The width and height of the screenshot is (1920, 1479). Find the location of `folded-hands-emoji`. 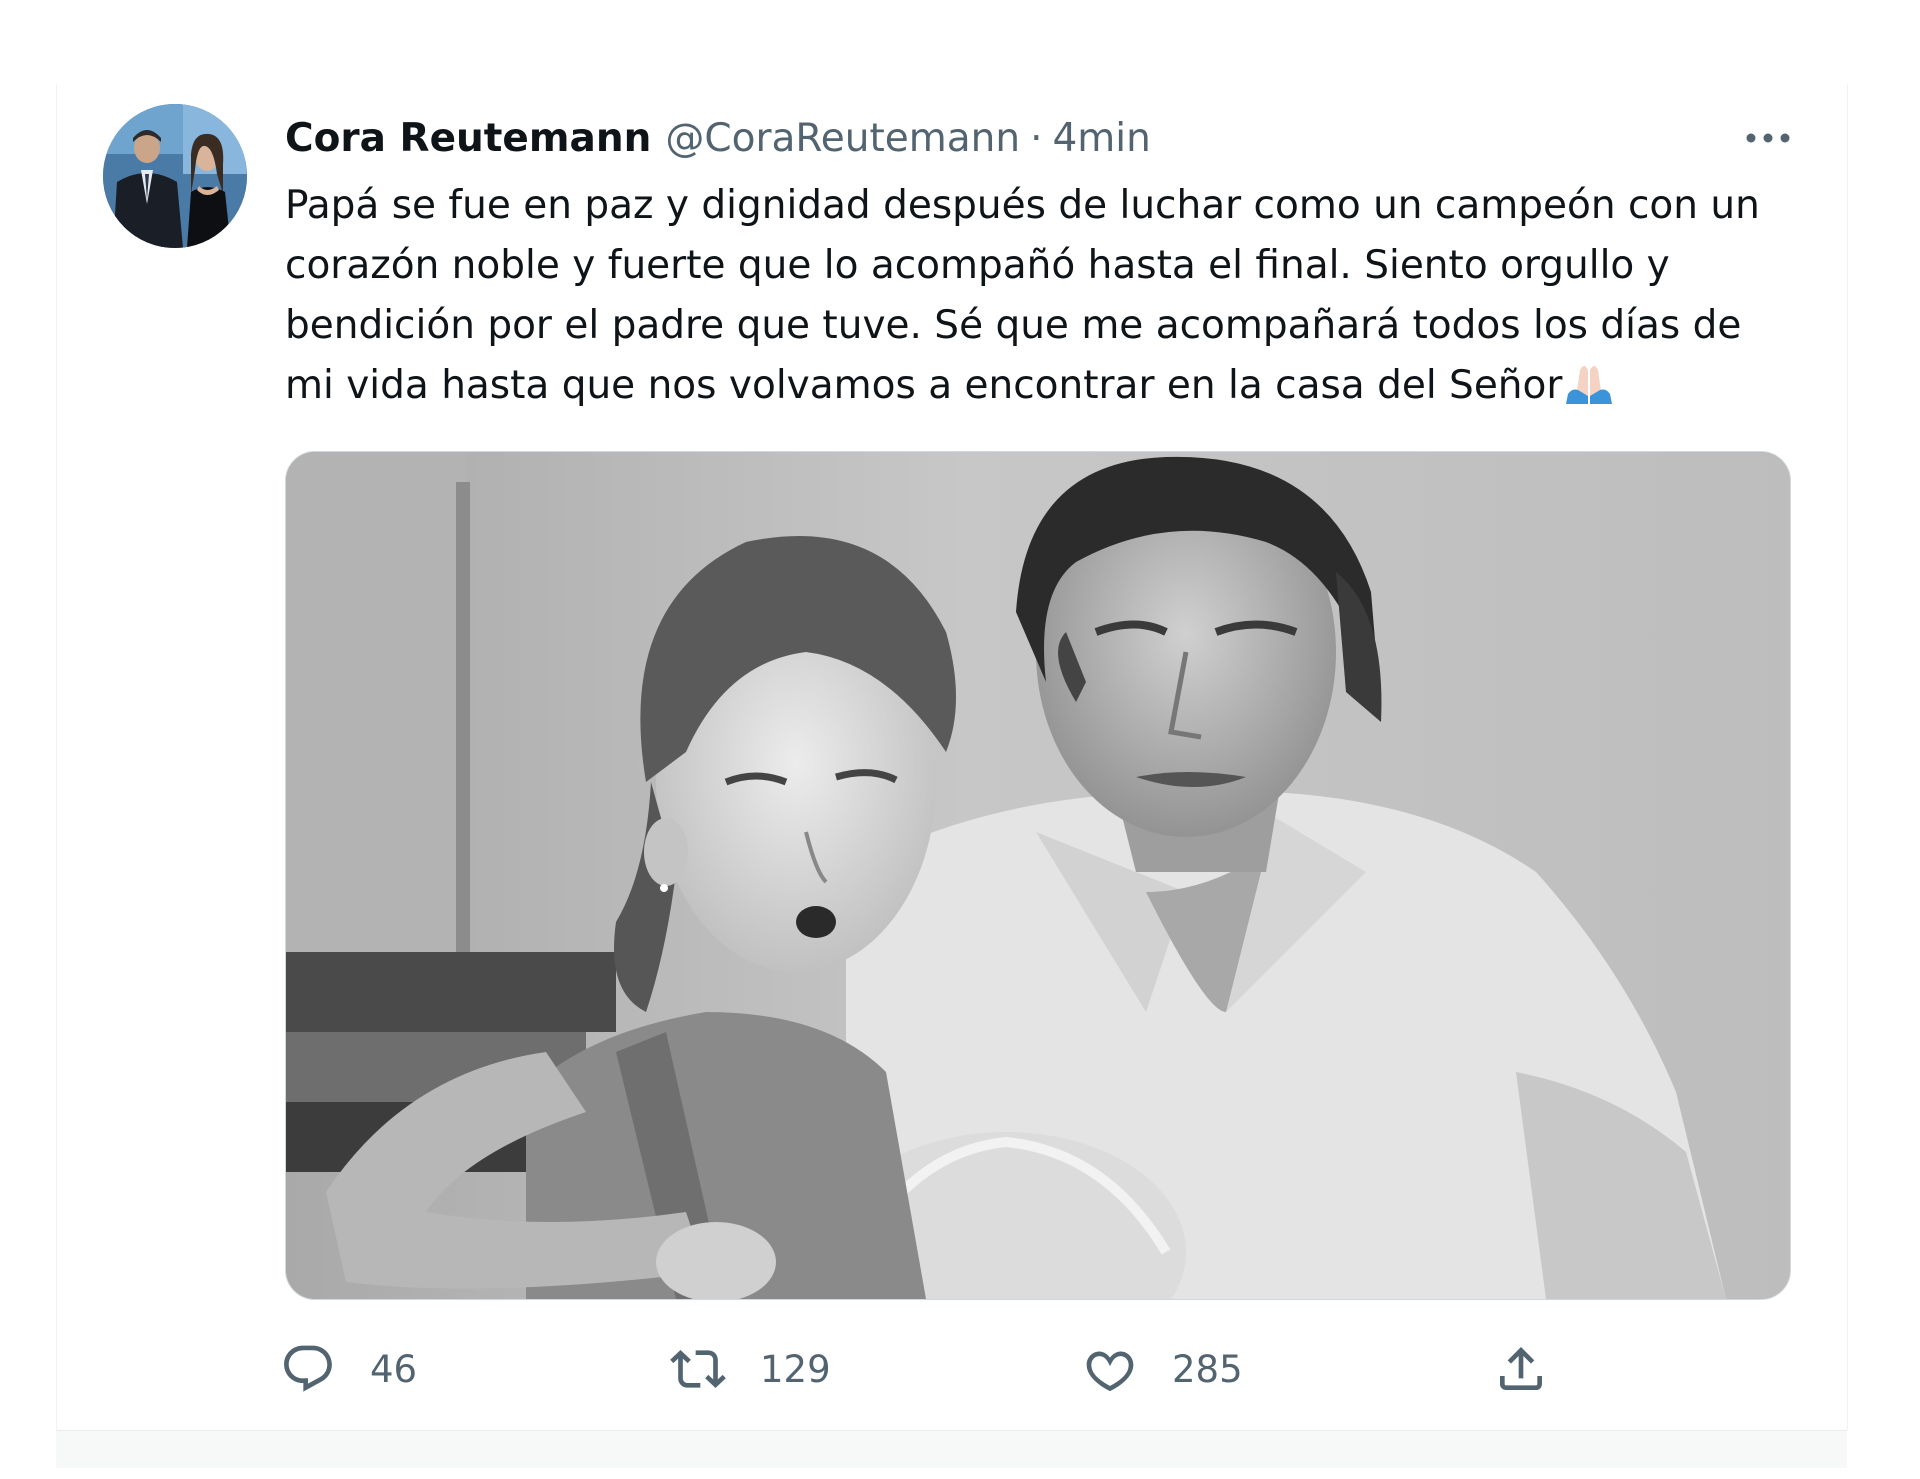

folded-hands-emoji is located at coordinates (1589, 381).